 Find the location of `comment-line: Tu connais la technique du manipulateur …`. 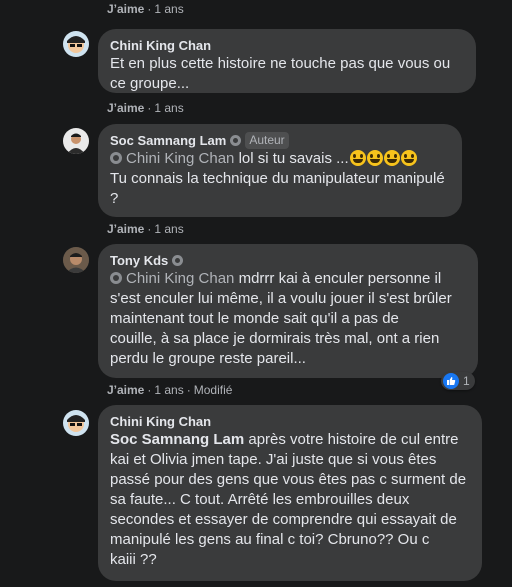

comment-line: Tu connais la technique du manipulateur … is located at coordinates (277, 178).